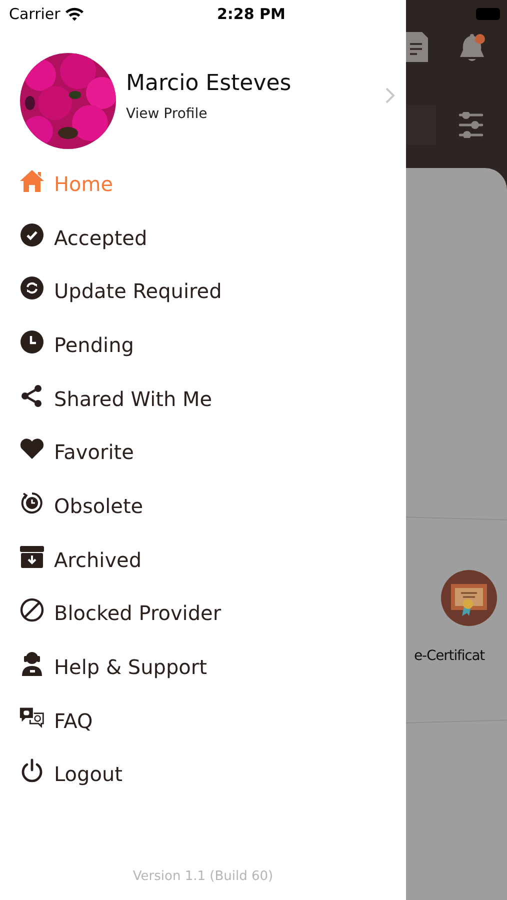 Image resolution: width=507 pixels, height=900 pixels. Describe the element at coordinates (32, 664) in the screenshot. I see `support-agent-icon` at that location.